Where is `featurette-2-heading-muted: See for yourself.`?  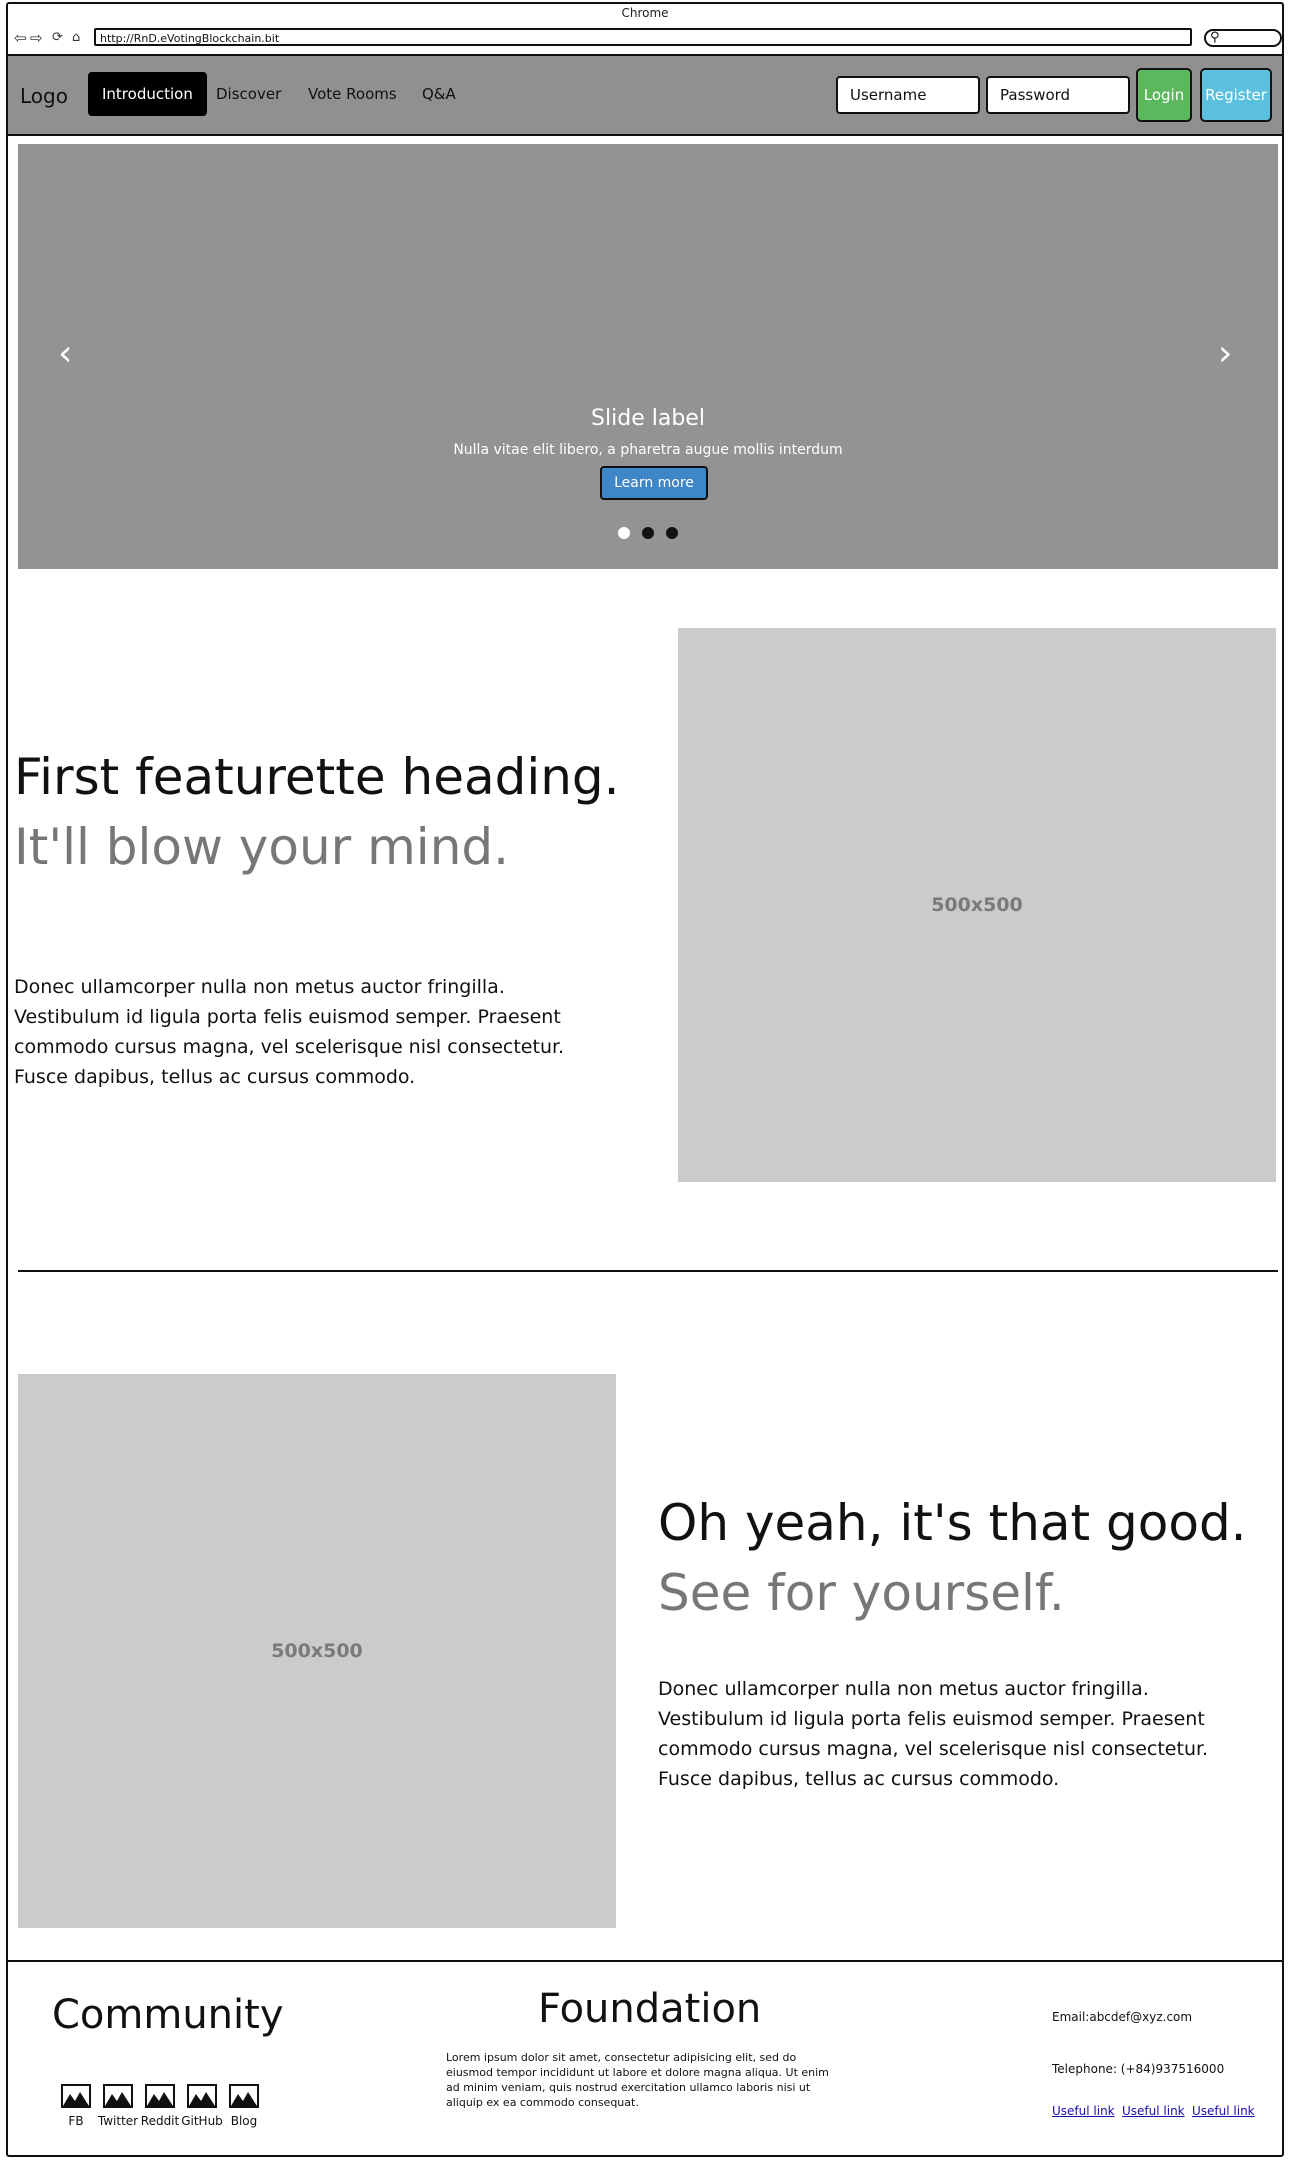 featurette-2-heading-muted: See for yourself. is located at coordinates (861, 1593).